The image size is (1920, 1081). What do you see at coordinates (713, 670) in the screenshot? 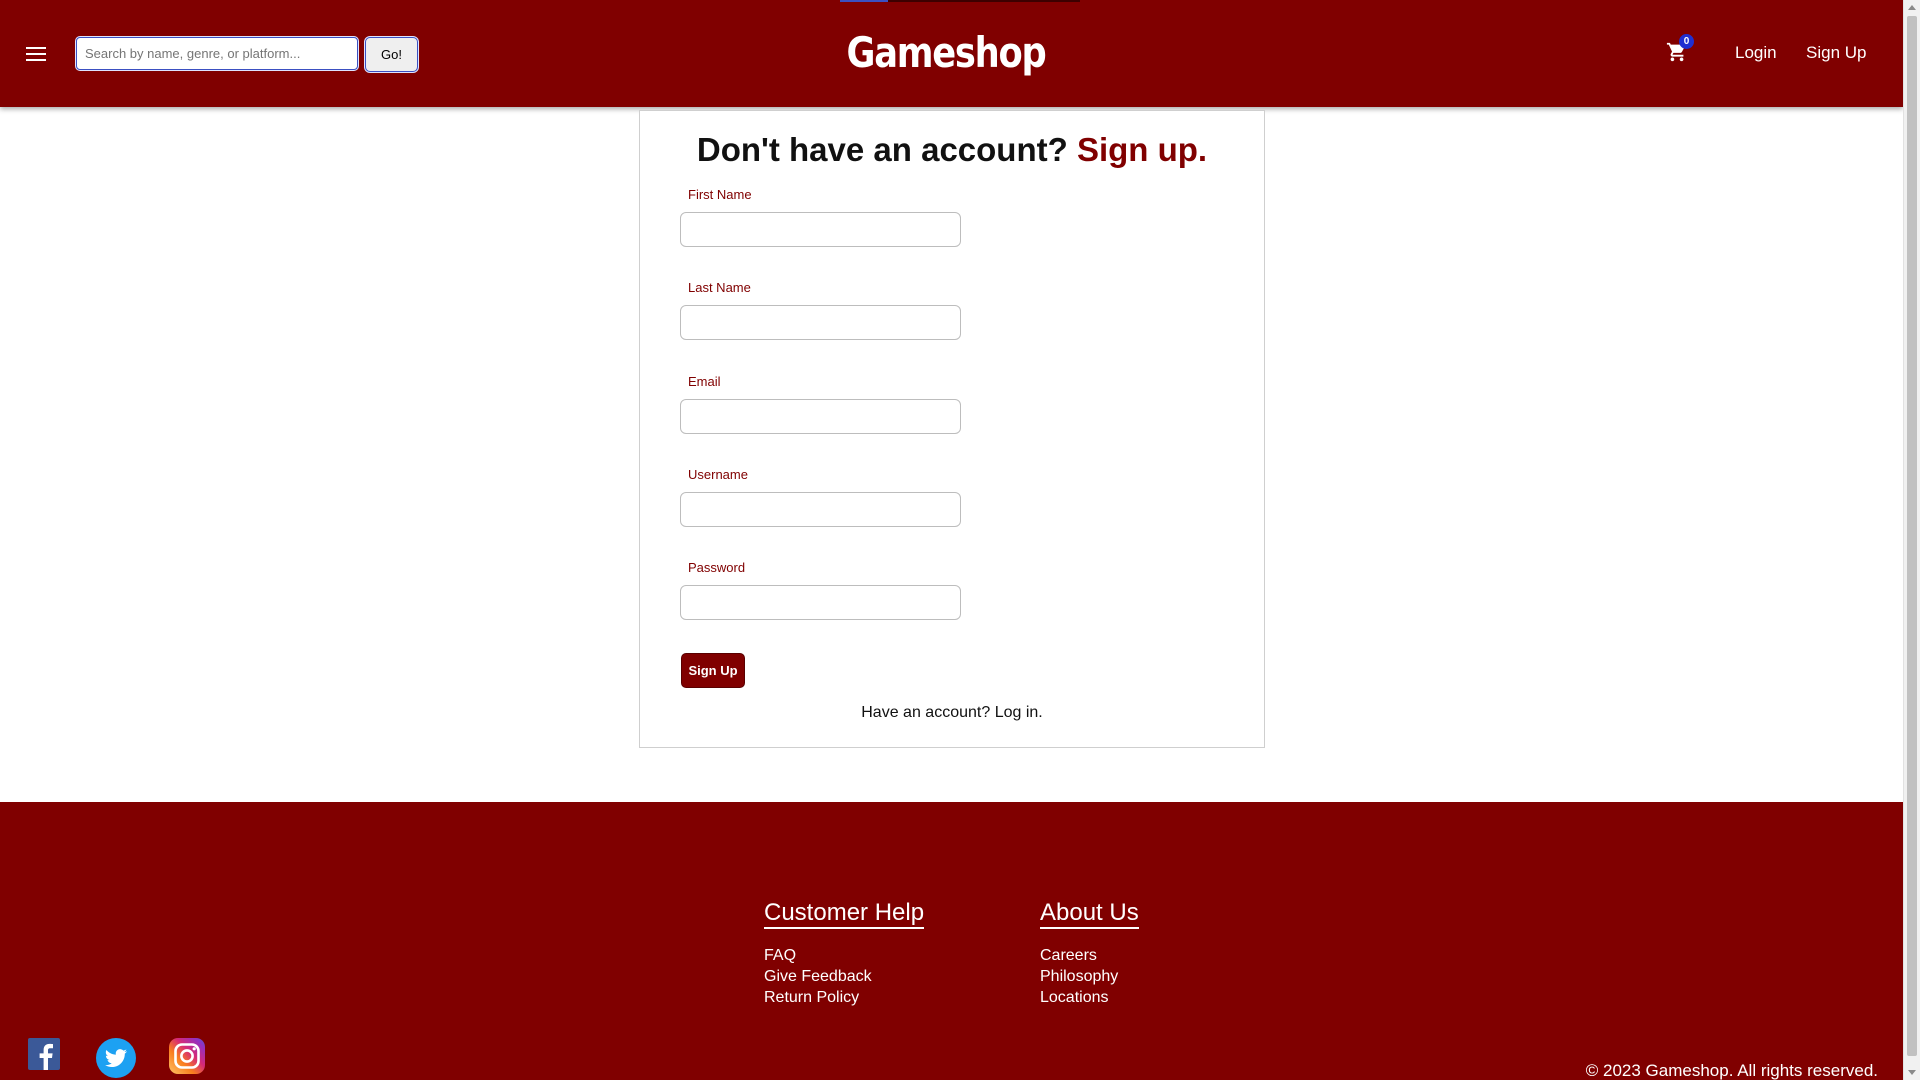
I see `signup-submit-button: Sign Up` at bounding box center [713, 670].